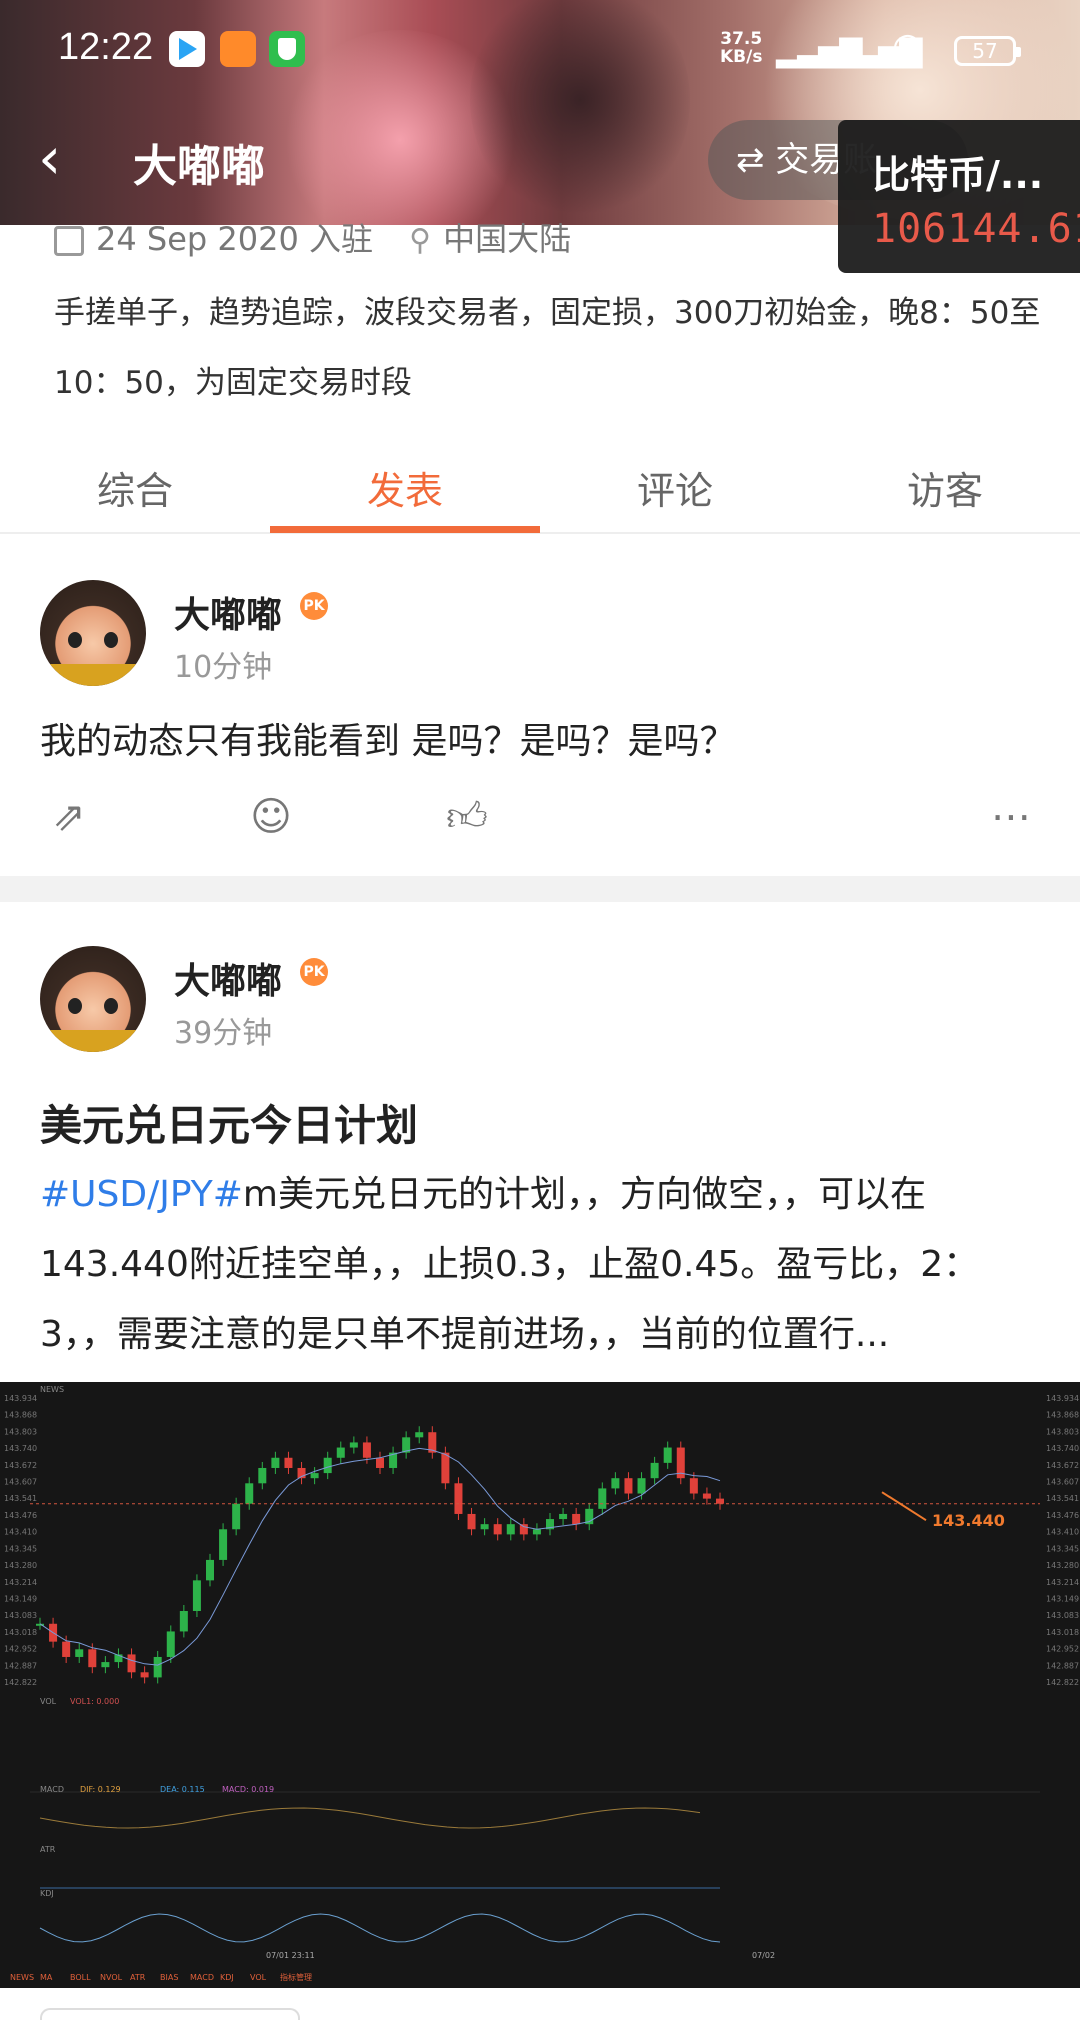 This screenshot has height=2020, width=1080. I want to click on price-tick-label: 143.934, so click(20, 1398).